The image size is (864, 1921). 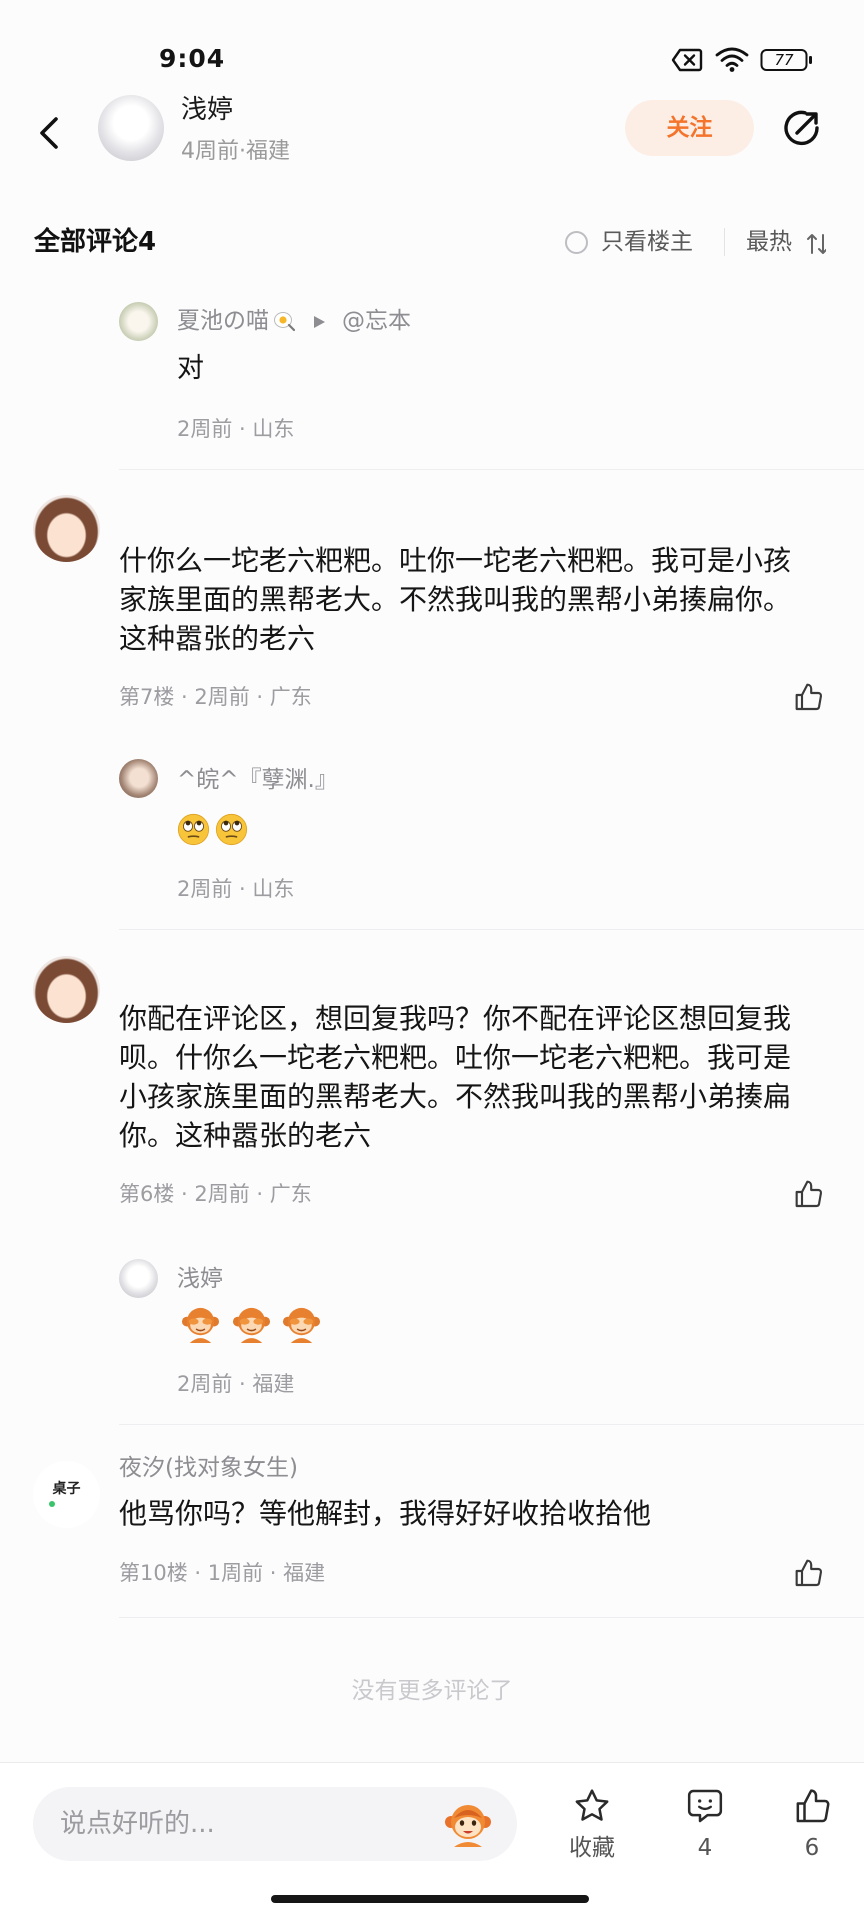 What do you see at coordinates (207, 110) in the screenshot?
I see `author-name: 浅婷` at bounding box center [207, 110].